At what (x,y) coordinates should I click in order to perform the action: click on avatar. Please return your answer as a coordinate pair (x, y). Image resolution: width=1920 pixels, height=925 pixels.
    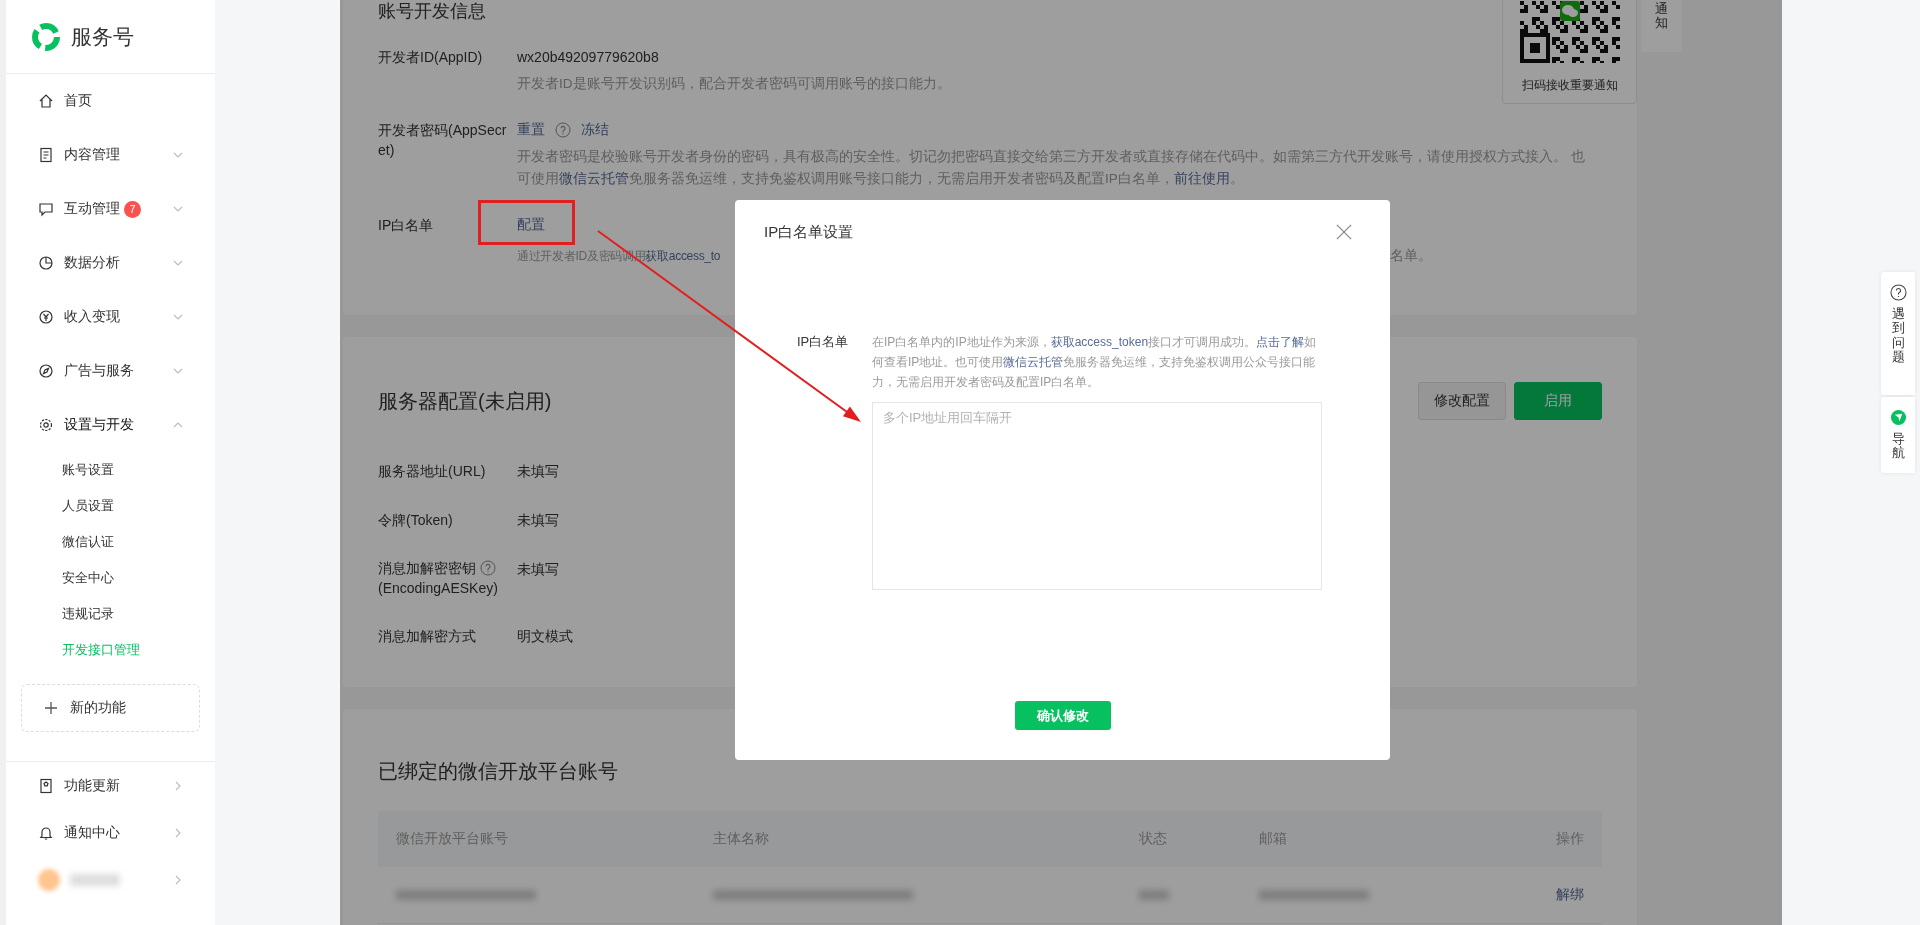
    Looking at the image, I should click on (49, 879).